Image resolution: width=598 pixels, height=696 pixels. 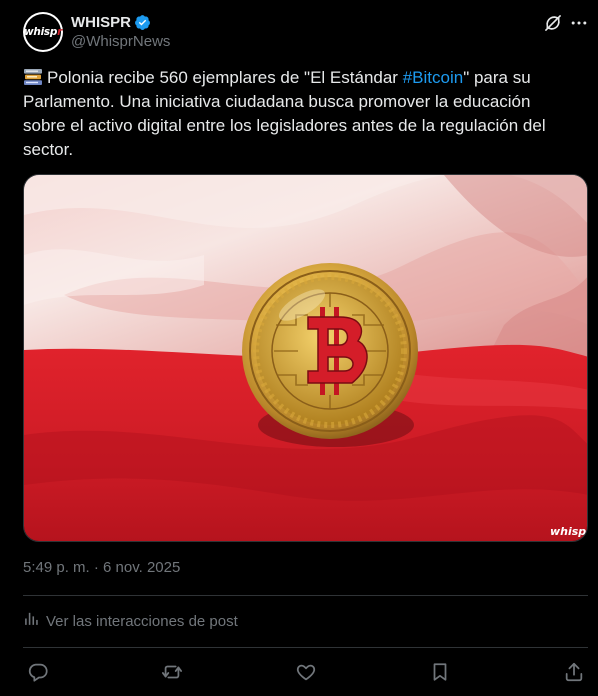 I want to click on author-handle: @WhisprNews, so click(x=120, y=41).